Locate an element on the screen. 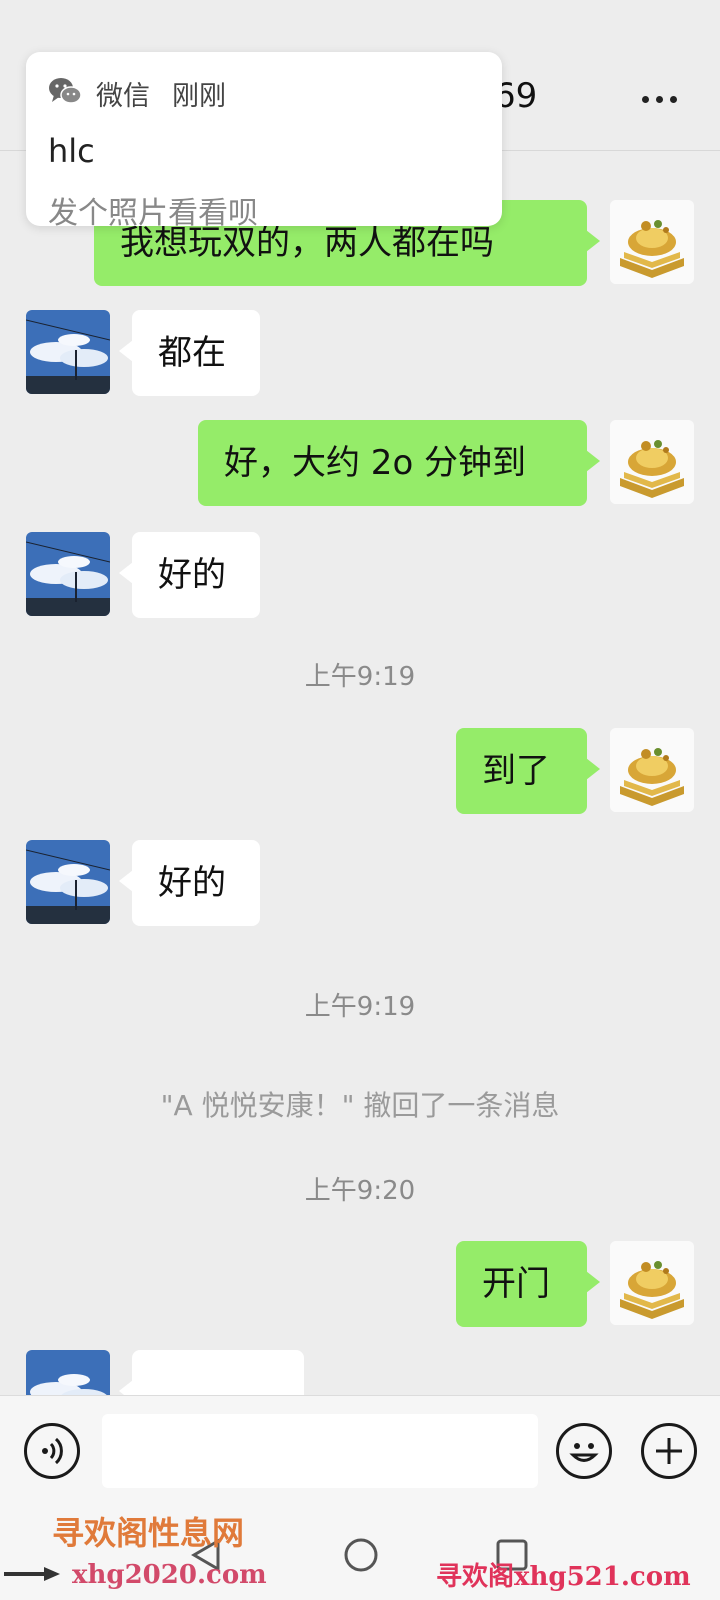 The width and height of the screenshot is (720, 1600). notification-time: 刚刚 is located at coordinates (199, 96).